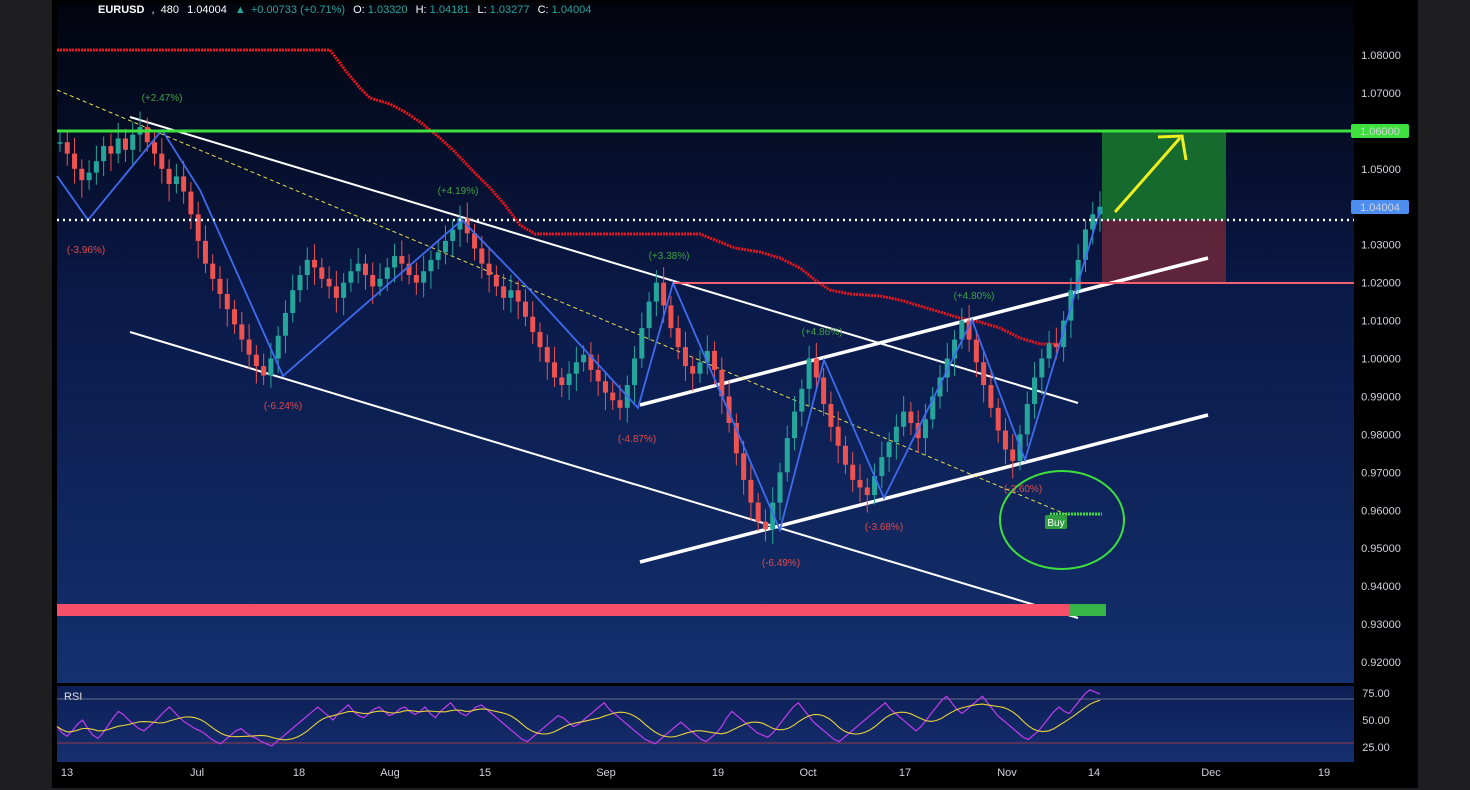  What do you see at coordinates (162, 98) in the screenshot?
I see `zigzag-pct-label: (+2.47%)` at bounding box center [162, 98].